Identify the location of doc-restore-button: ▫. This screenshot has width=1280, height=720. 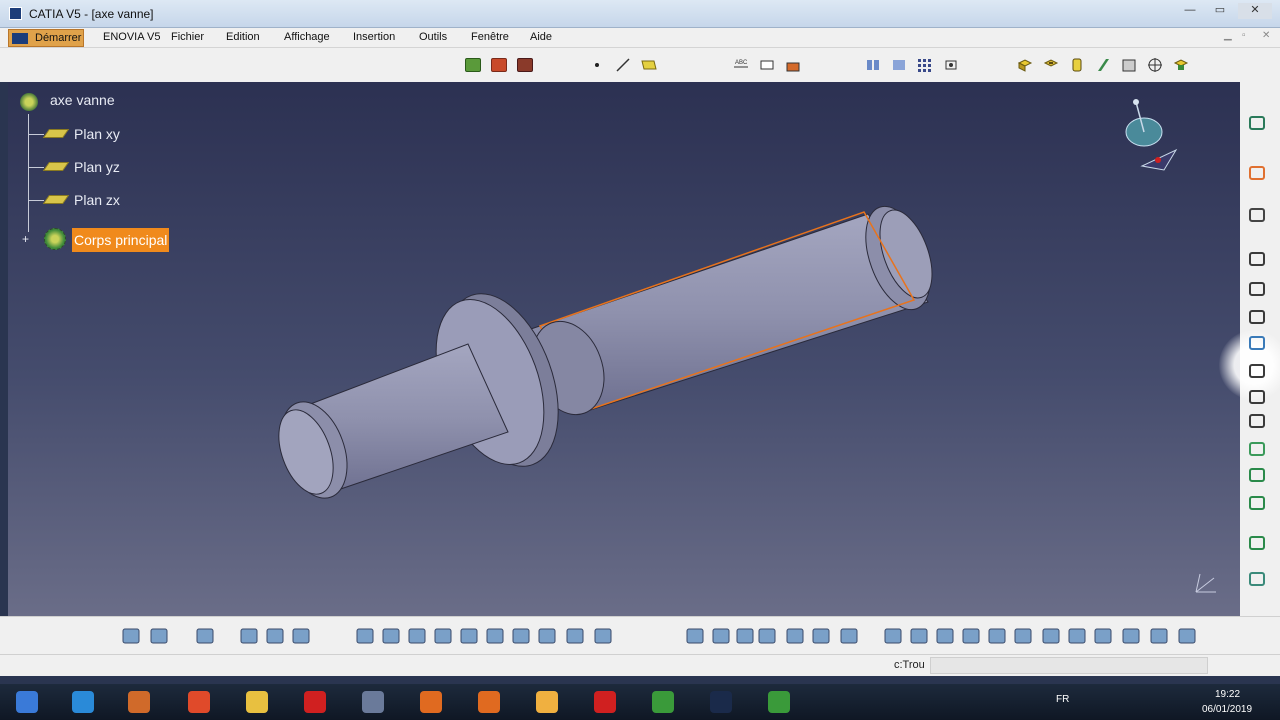
(1244, 35).